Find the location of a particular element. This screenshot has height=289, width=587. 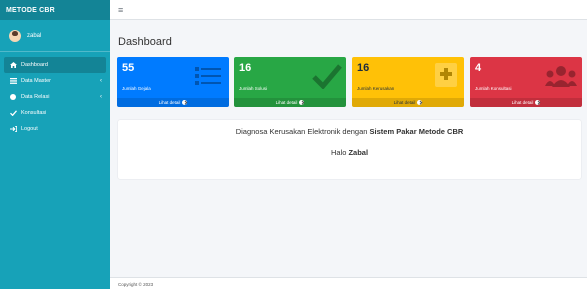

logout-icon is located at coordinates (13, 129).